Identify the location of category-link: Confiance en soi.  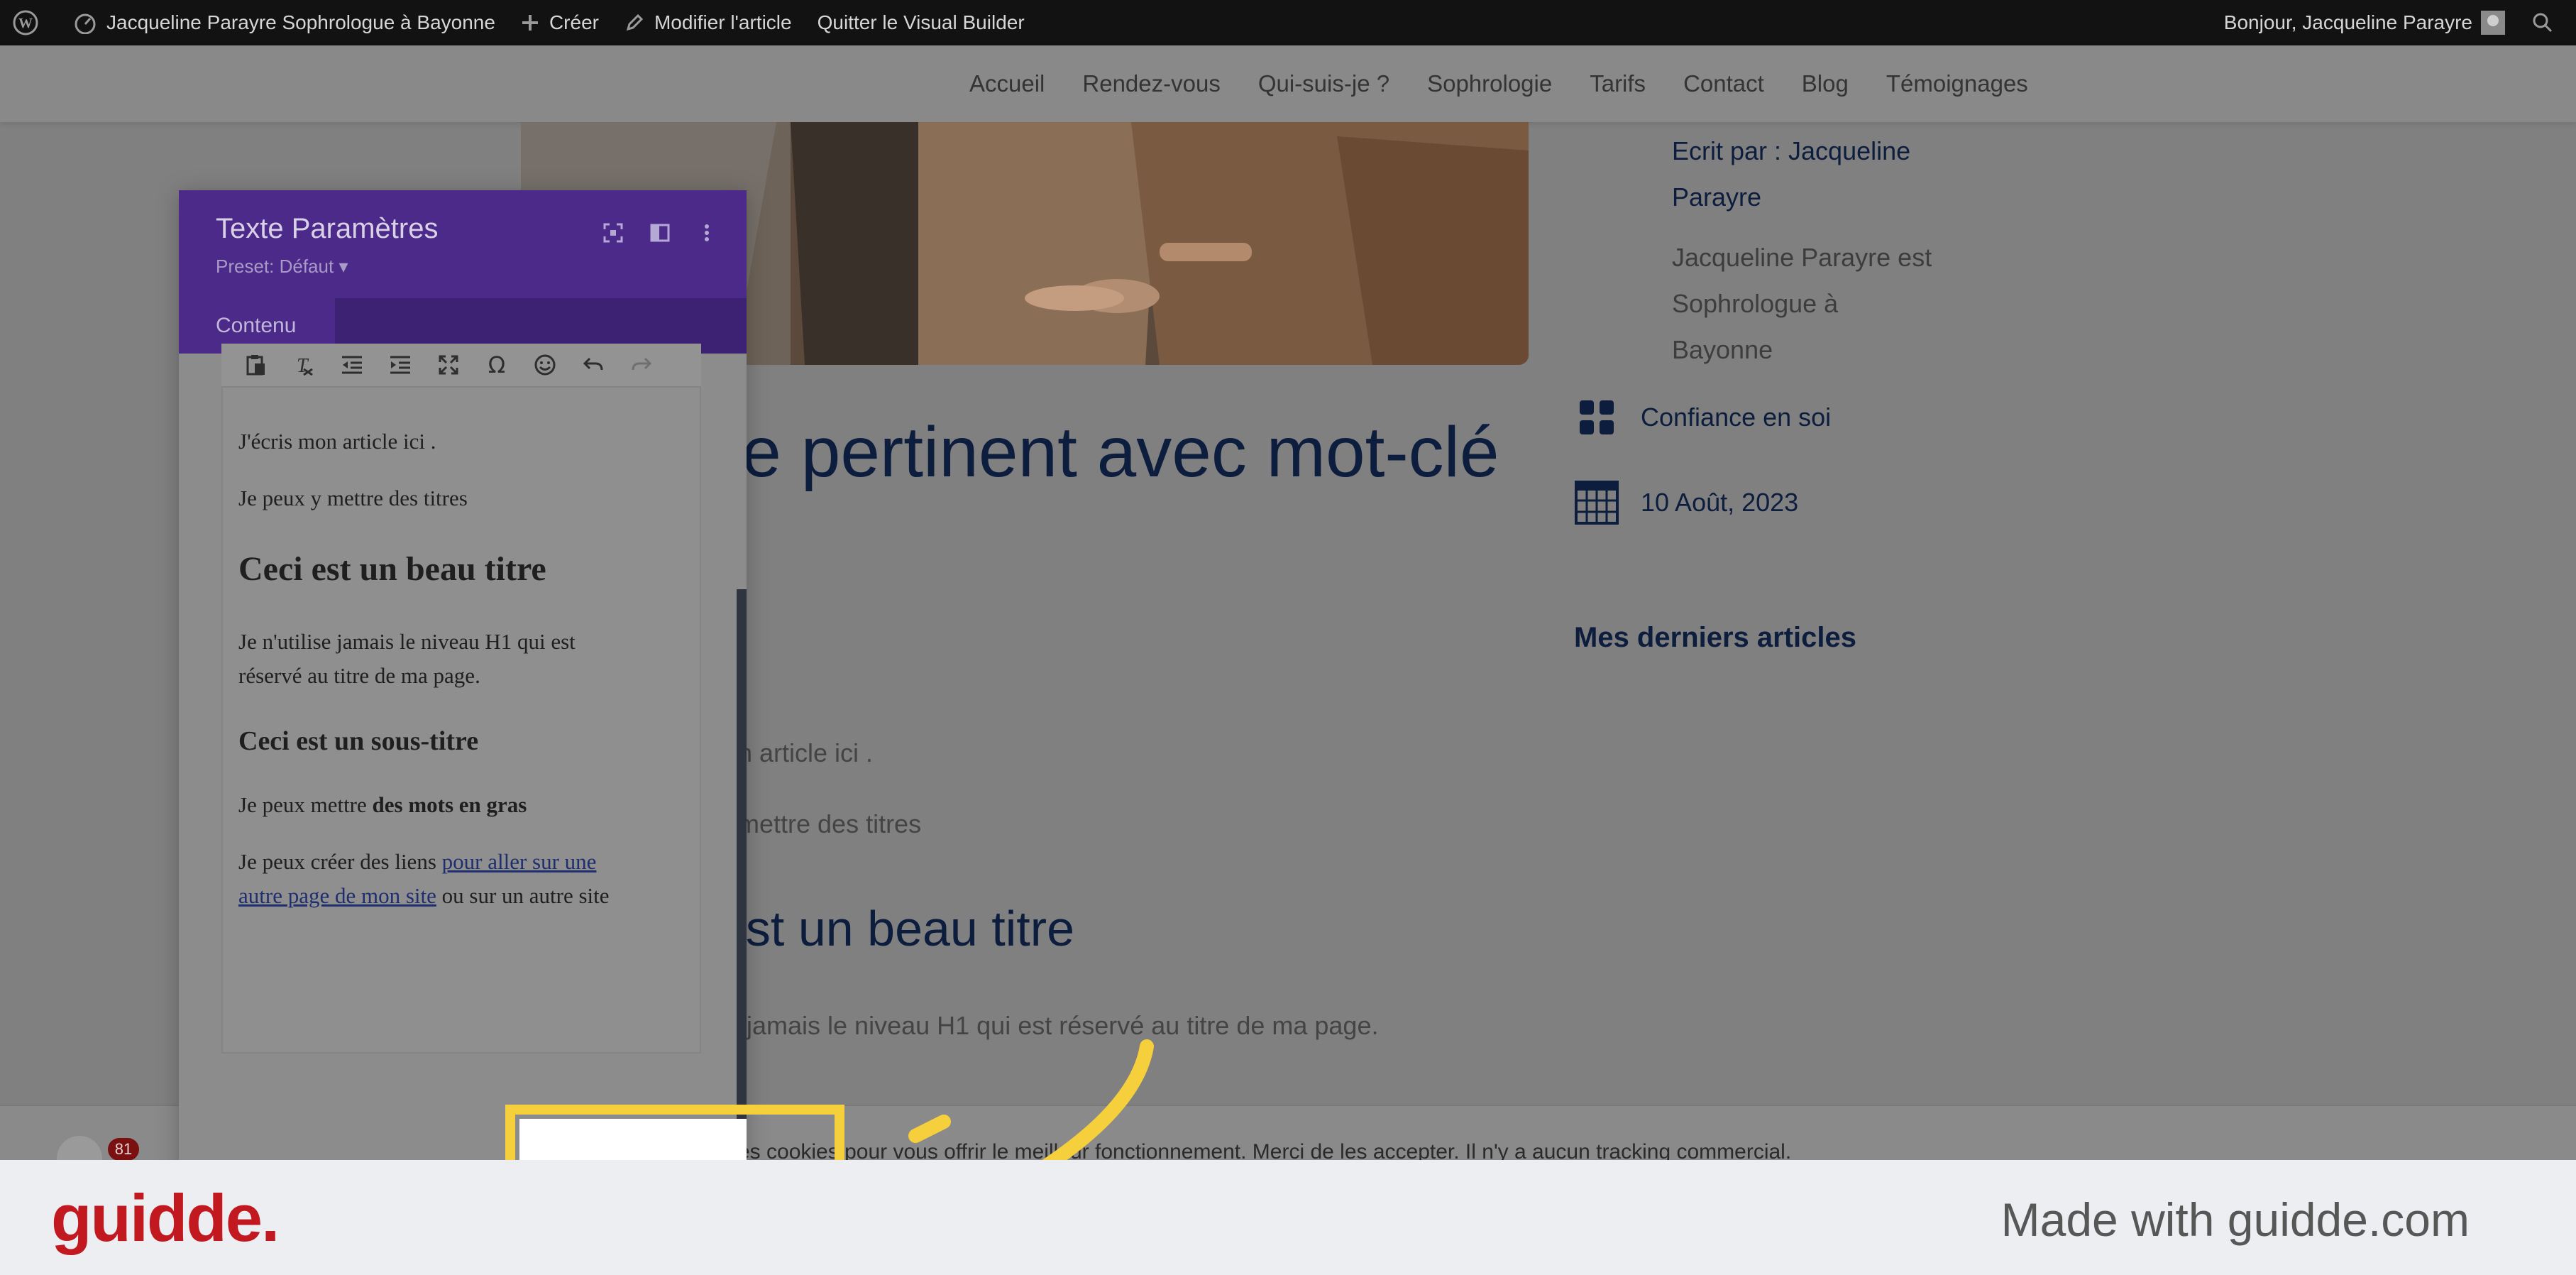
(1702, 418).